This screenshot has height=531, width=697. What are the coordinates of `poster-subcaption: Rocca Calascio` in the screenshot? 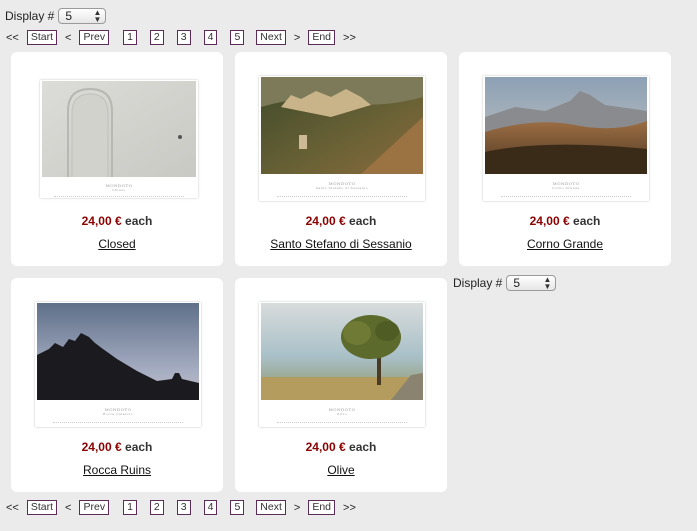 It's located at (118, 414).